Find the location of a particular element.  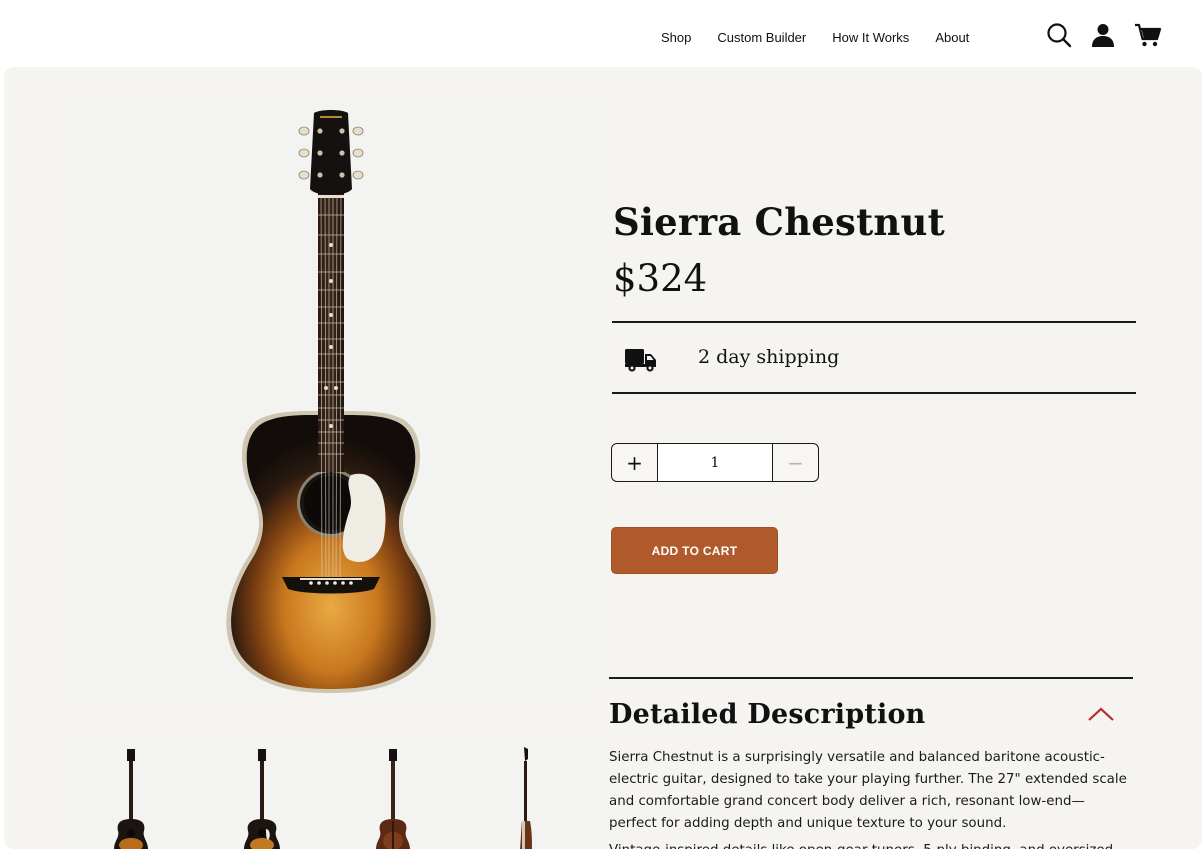

quantity-decrease-button: − is located at coordinates (795, 462).